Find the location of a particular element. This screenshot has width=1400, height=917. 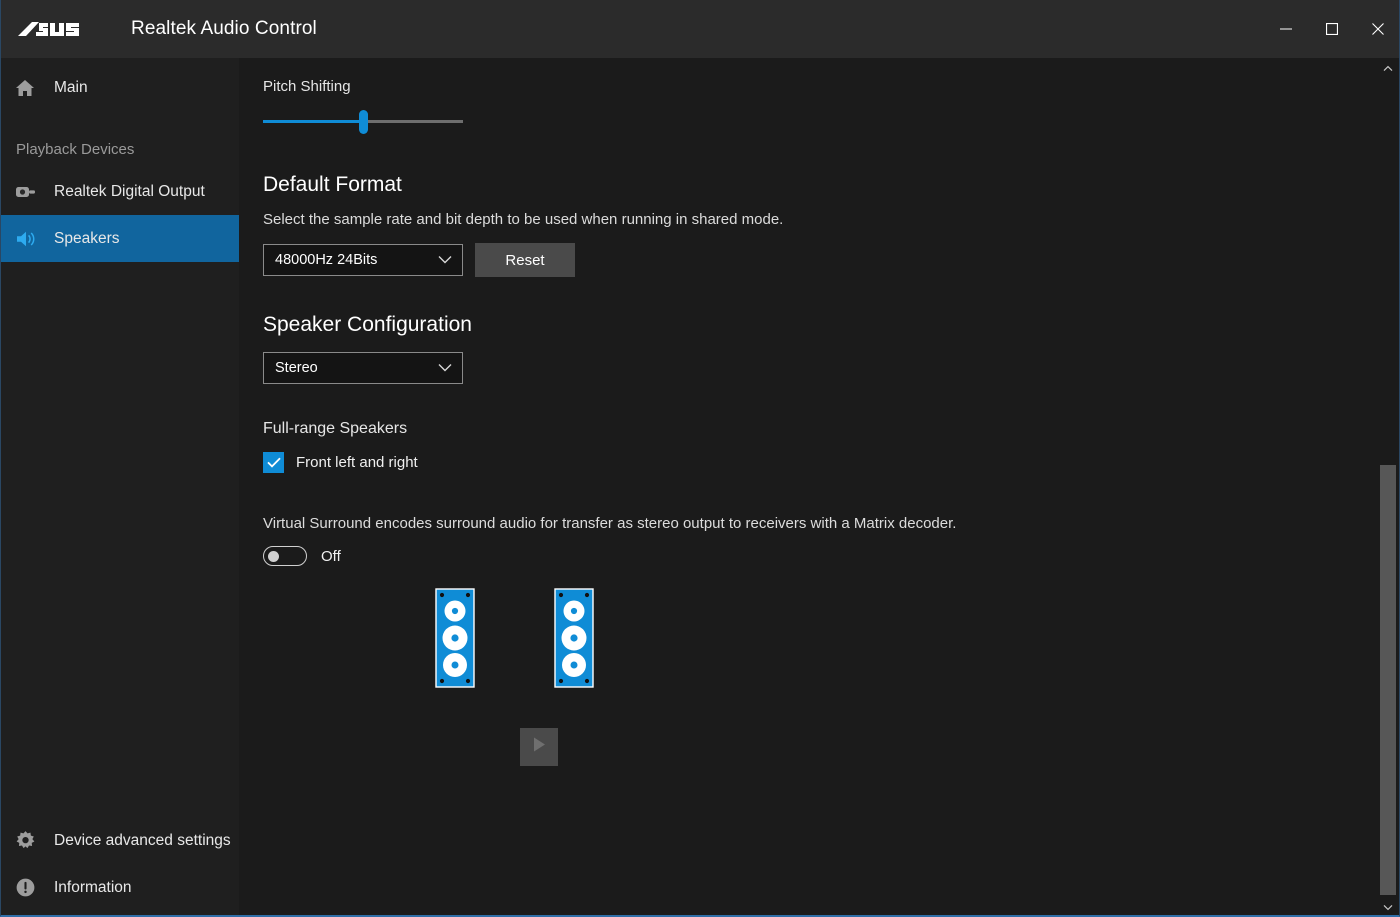

play-icon is located at coordinates (539, 747).